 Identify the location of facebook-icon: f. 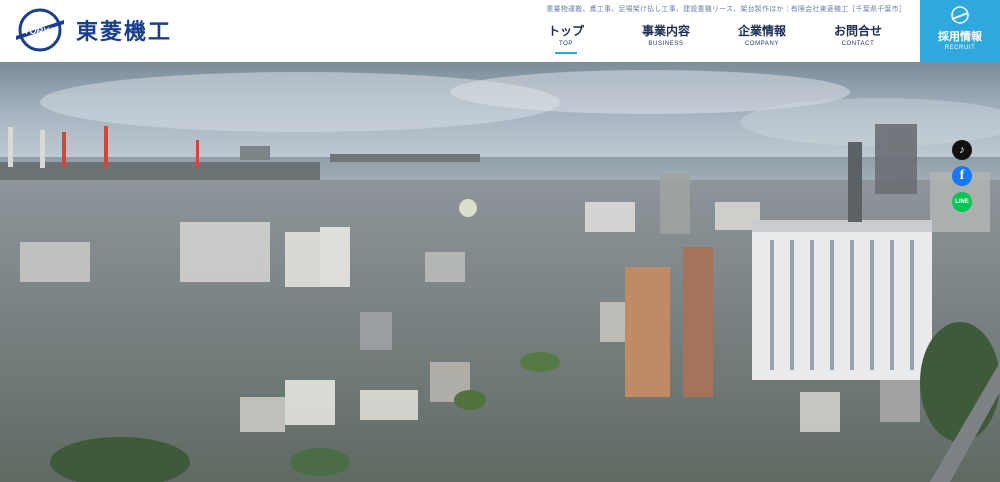
(962, 176).